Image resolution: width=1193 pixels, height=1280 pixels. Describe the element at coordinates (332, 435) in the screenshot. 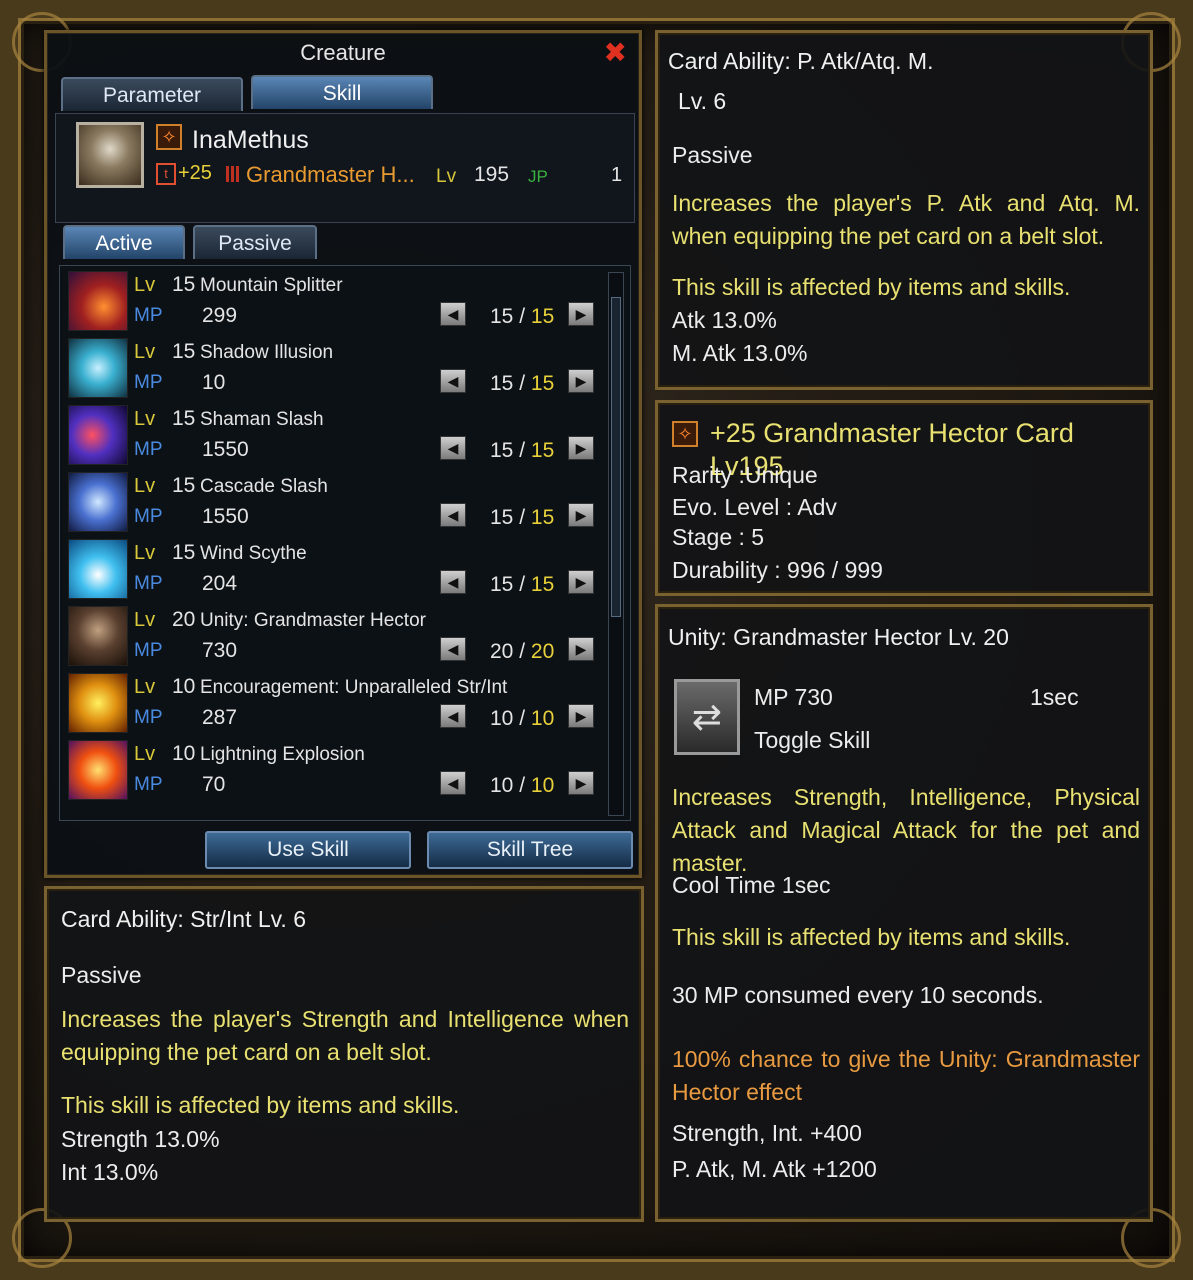

I see `list-item: Lv 15 Shaman Slash MP 1550 ◀ 15 / 15 ▶` at that location.